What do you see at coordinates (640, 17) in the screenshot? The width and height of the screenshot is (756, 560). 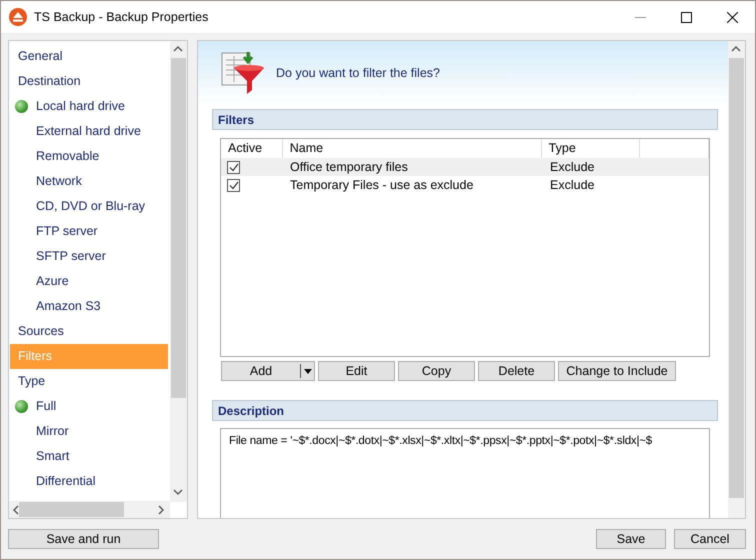 I see `minimize-icon` at bounding box center [640, 17].